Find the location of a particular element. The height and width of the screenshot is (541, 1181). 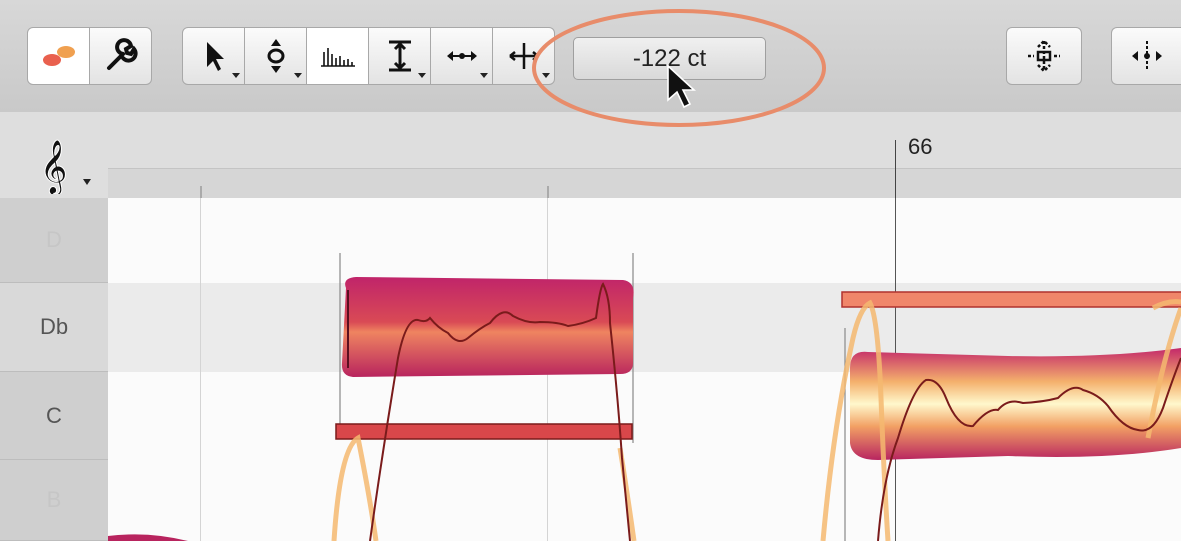

mouse-pointer-icon is located at coordinates (682, 86).